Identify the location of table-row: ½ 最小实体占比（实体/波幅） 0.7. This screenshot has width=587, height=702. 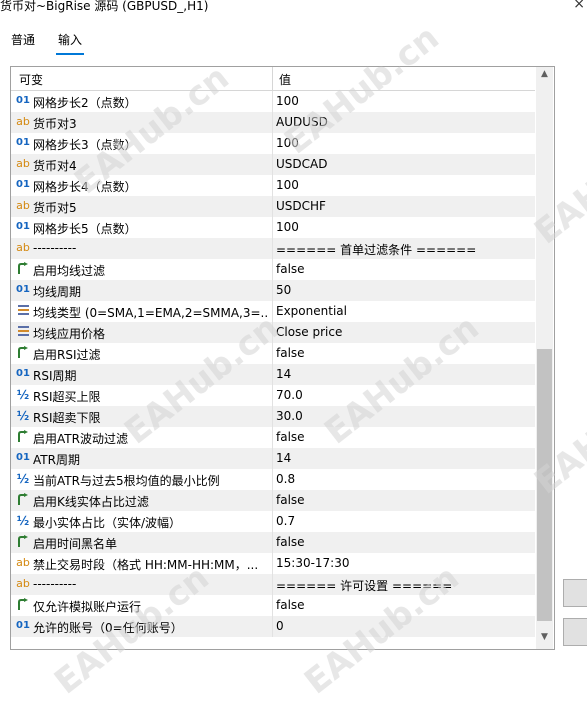
(273, 521).